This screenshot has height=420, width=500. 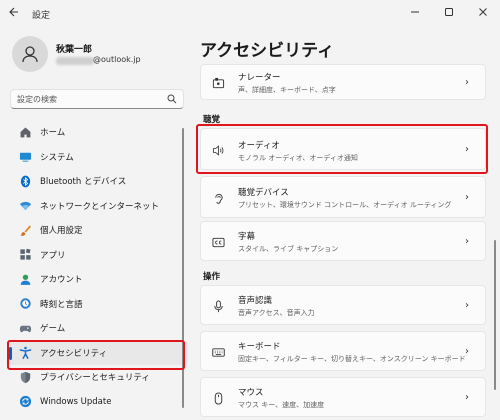 What do you see at coordinates (74, 50) in the screenshot?
I see `user-name: 秋葉一郎` at bounding box center [74, 50].